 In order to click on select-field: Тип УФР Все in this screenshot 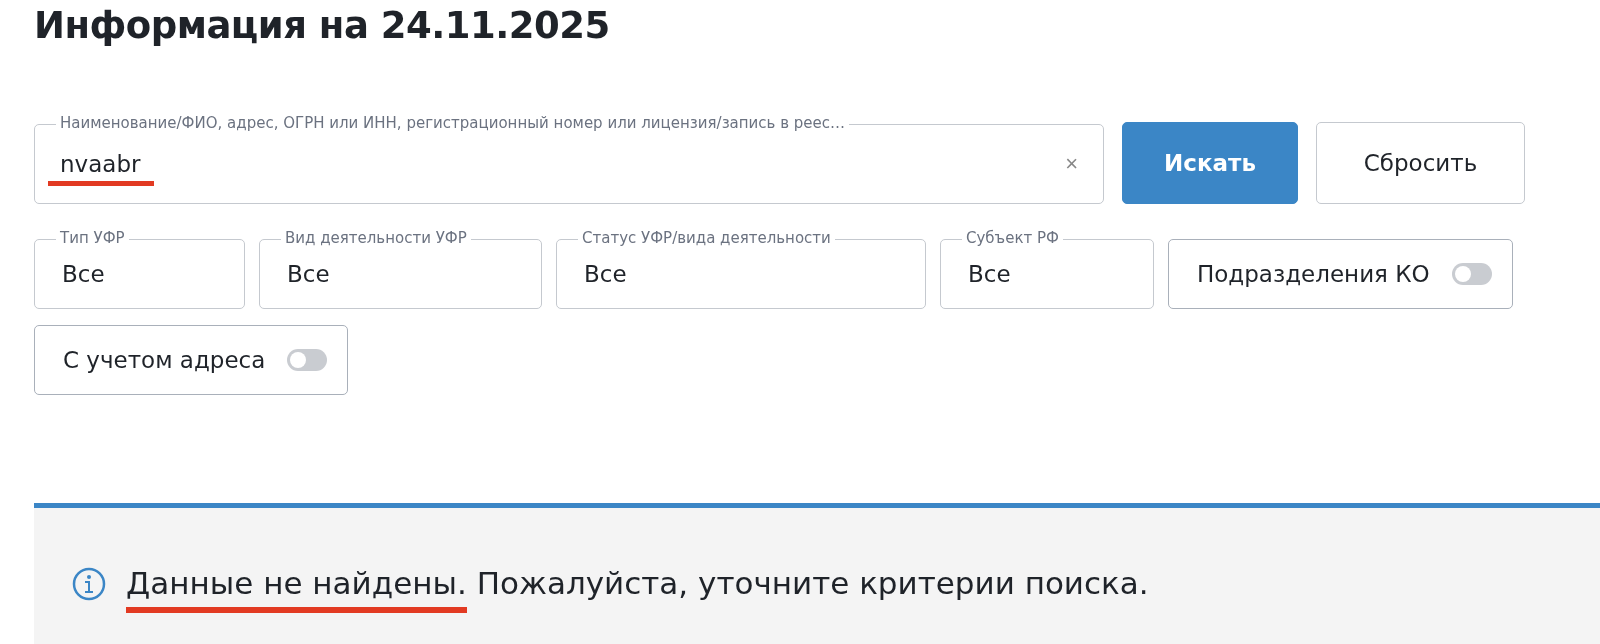, I will do `click(139, 269)`.